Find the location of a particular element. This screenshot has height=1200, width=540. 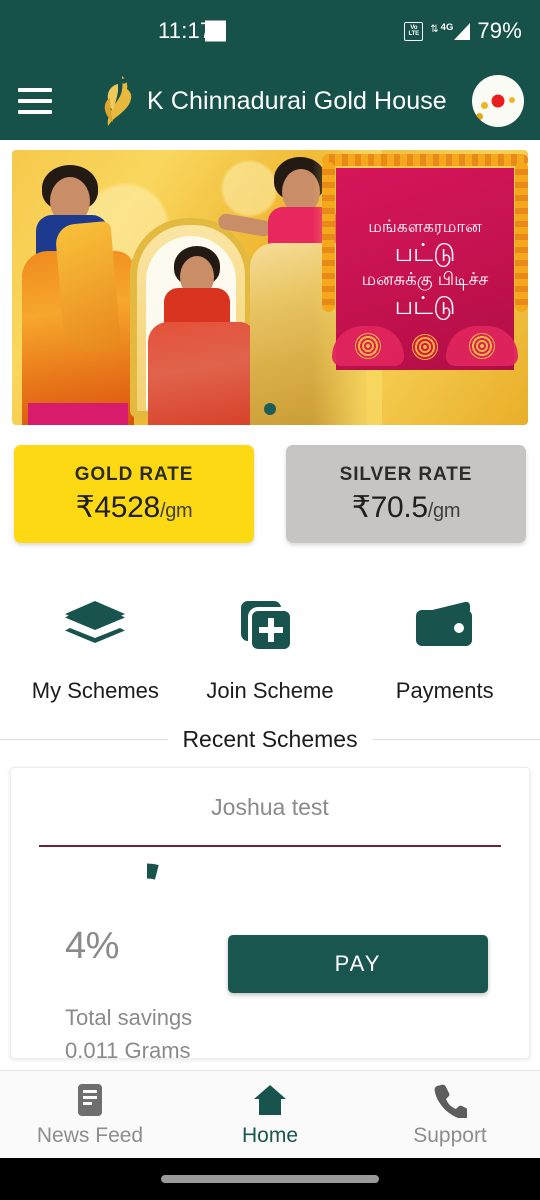

nav-item-home: Home is located at coordinates (270, 1115).